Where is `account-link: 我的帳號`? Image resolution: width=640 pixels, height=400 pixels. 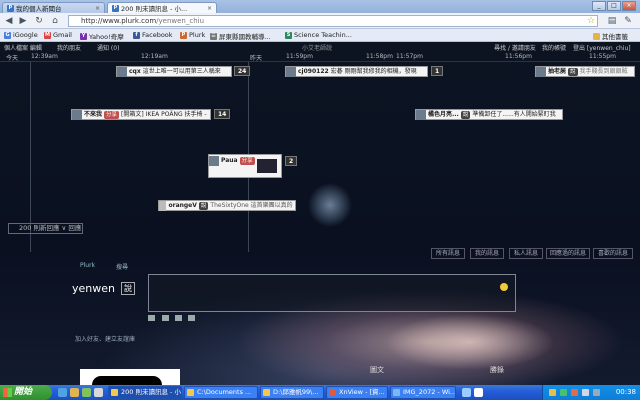
account-link: 我的帳號 is located at coordinates (554, 47).